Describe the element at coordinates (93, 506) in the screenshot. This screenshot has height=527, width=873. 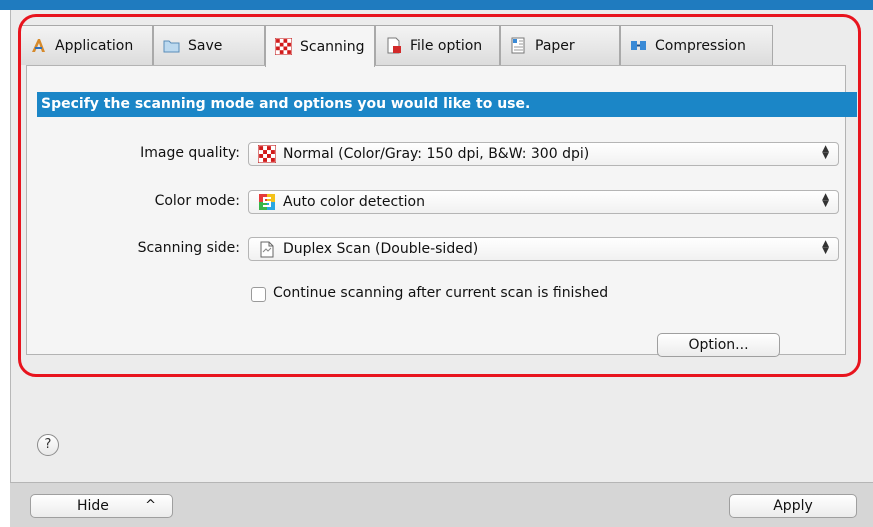
I see `hide-button-label: Hide` at that location.